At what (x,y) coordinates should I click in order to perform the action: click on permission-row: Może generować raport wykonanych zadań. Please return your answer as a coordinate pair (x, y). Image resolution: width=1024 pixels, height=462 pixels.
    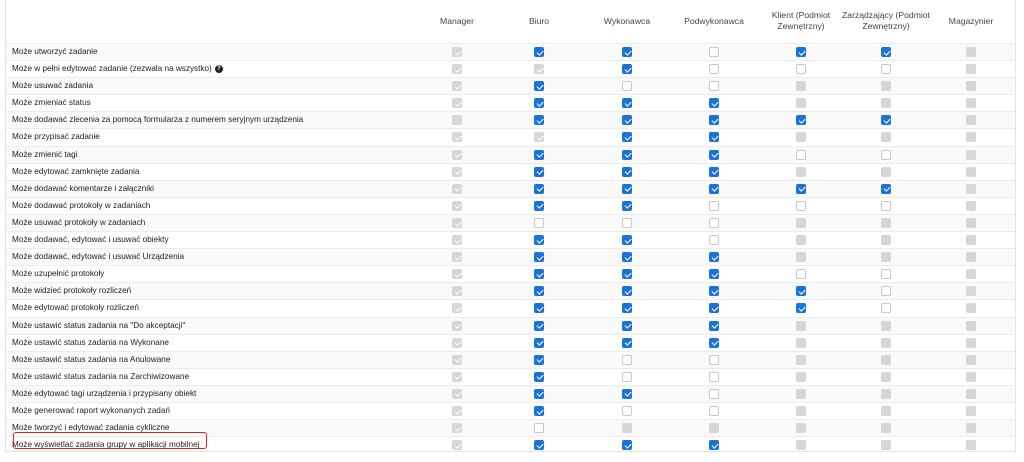
    Looking at the image, I should click on (510, 410).